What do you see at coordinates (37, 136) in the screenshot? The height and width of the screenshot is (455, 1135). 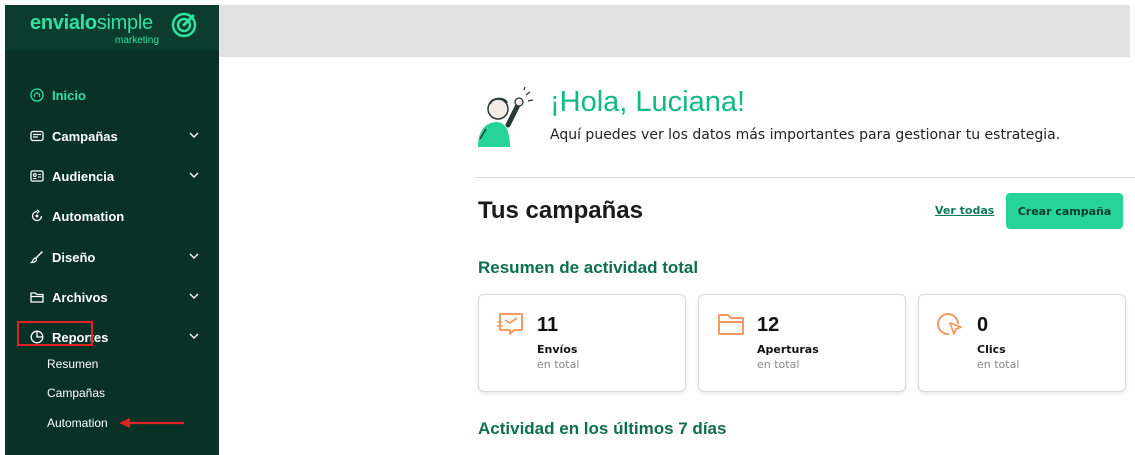 I see `mail-icon` at bounding box center [37, 136].